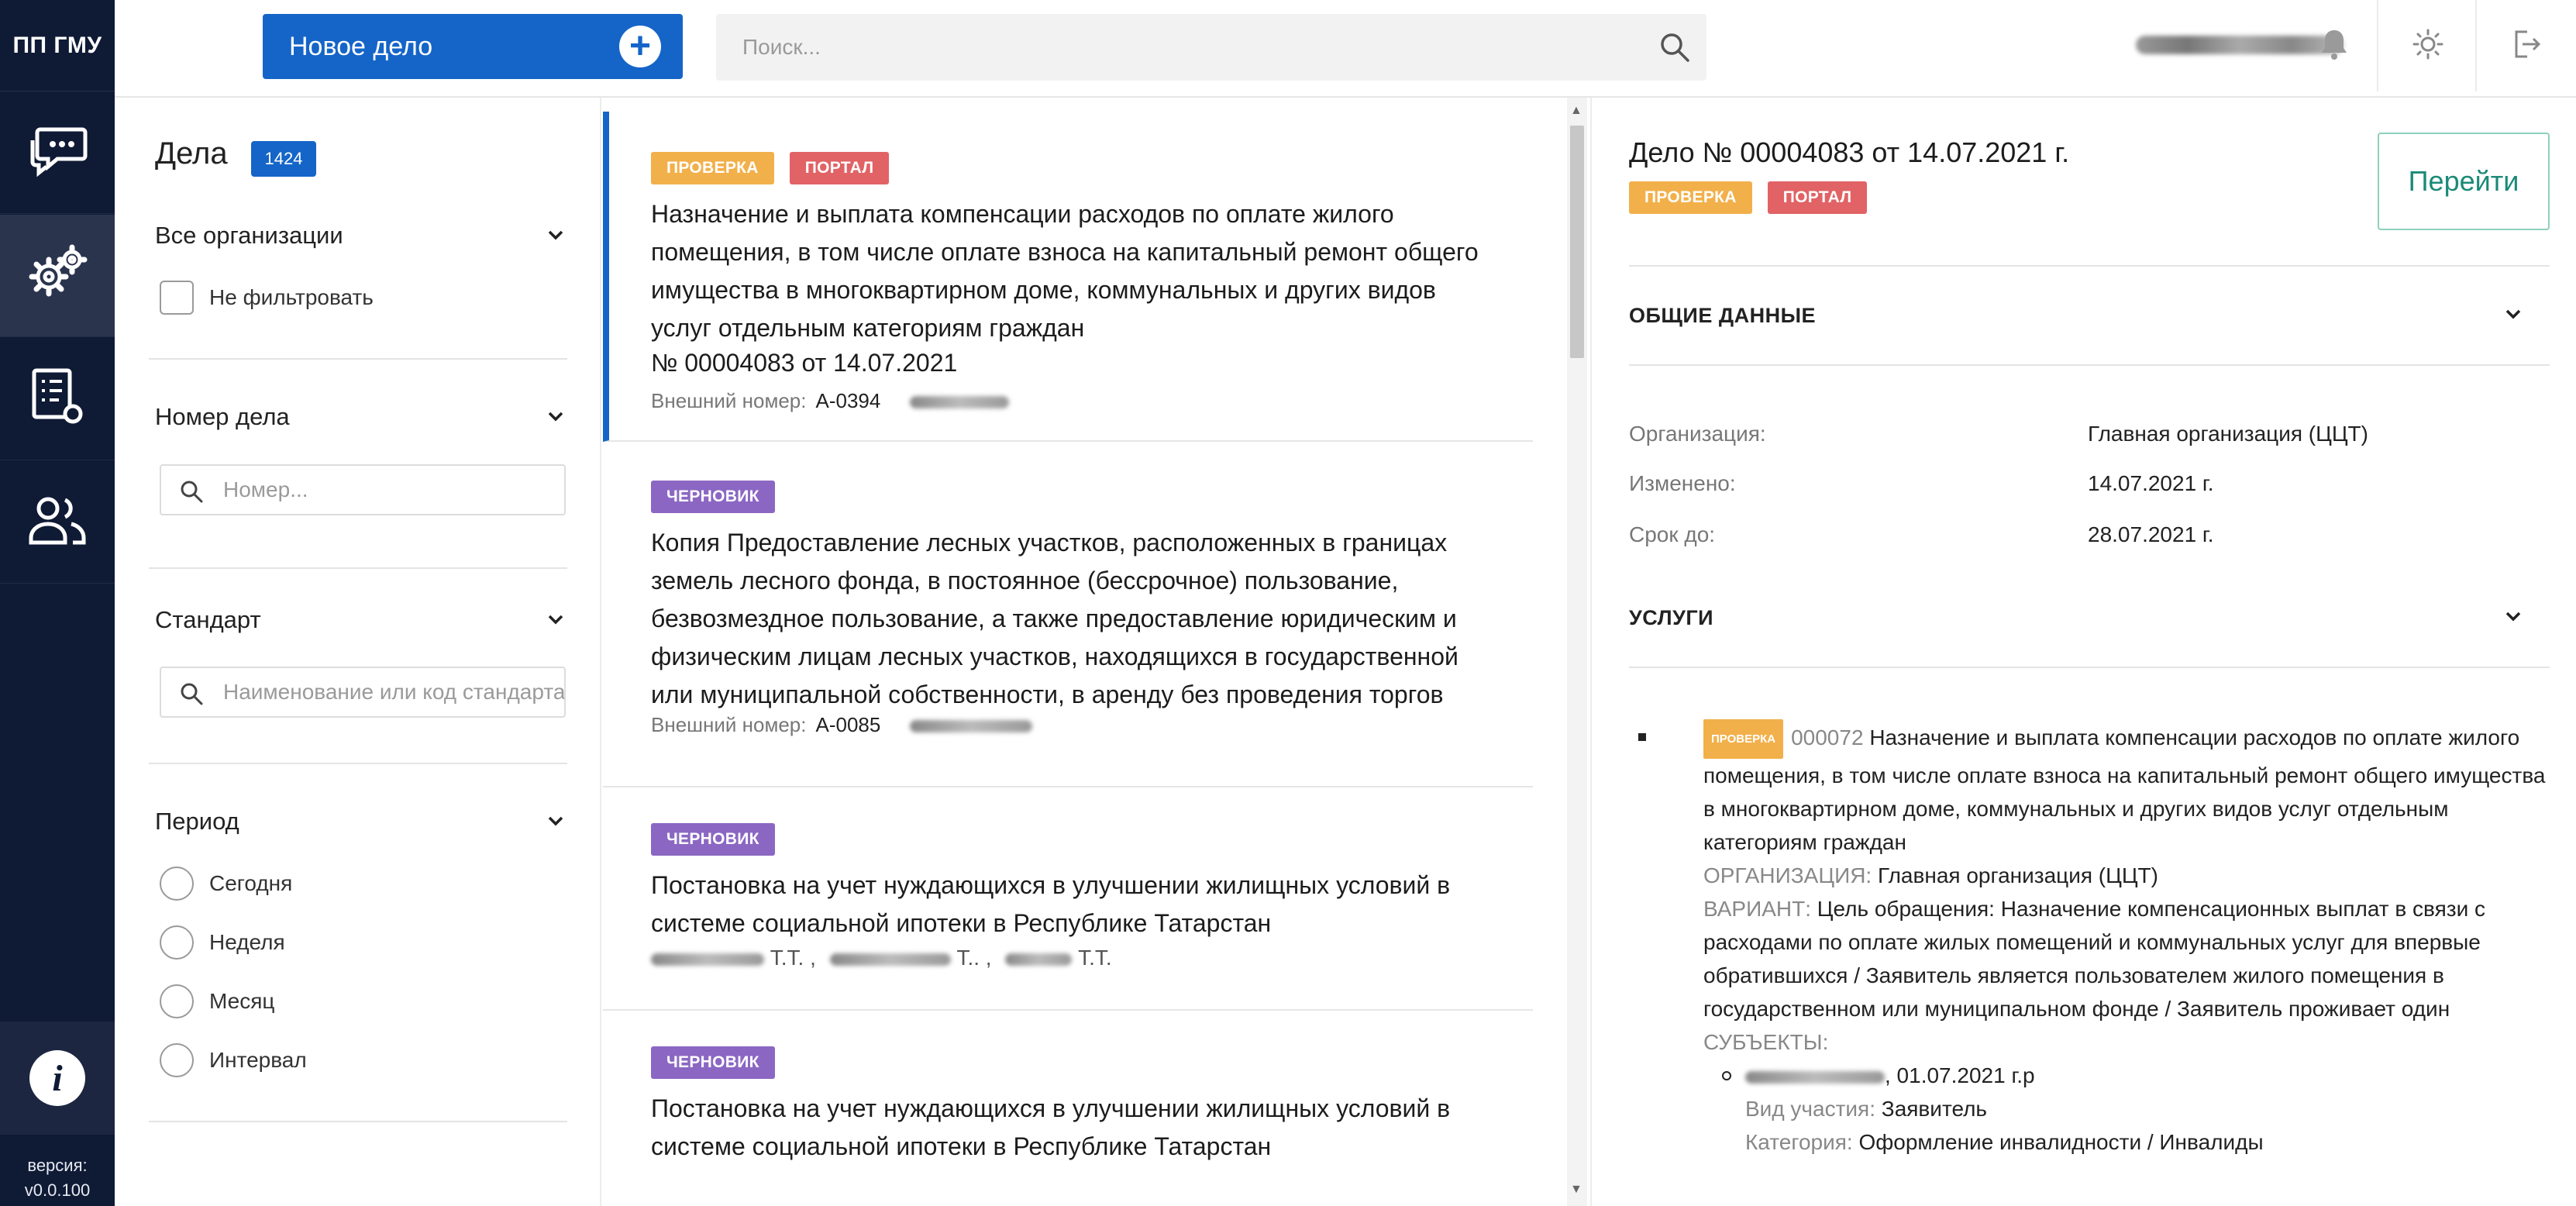 The height and width of the screenshot is (1206, 2576). What do you see at coordinates (804, 363) in the screenshot?
I see `case-number: № 00004083 от 14.07.2021` at bounding box center [804, 363].